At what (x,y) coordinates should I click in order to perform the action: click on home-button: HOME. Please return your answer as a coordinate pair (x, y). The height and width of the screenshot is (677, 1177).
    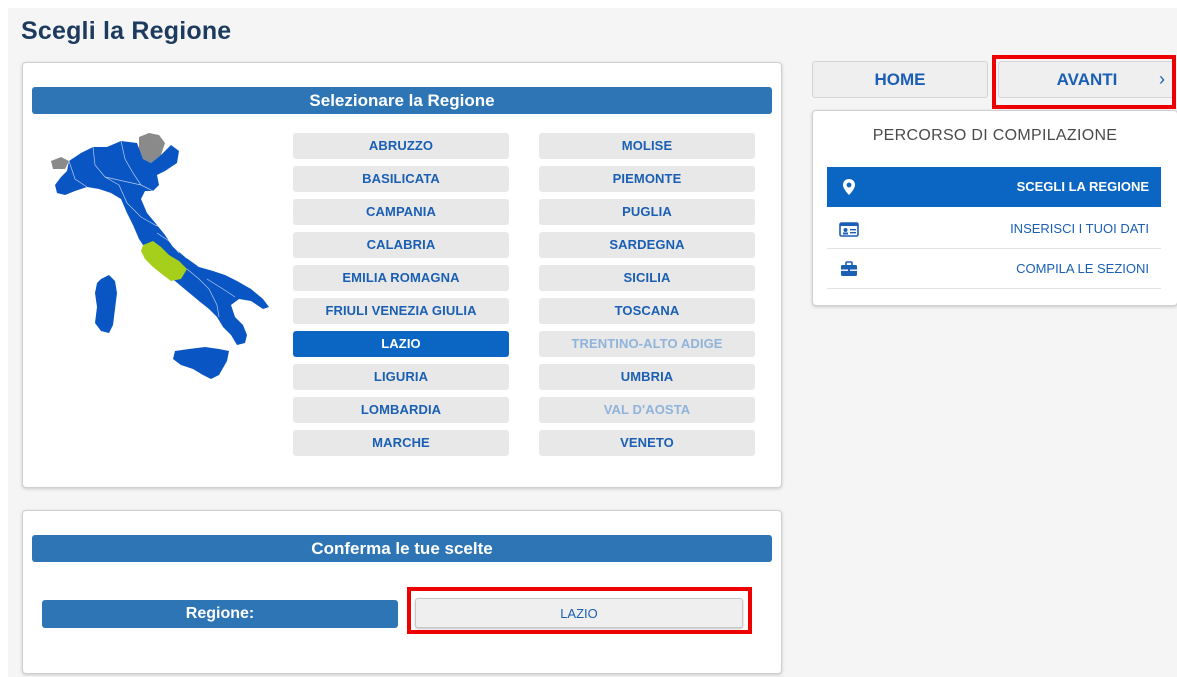
    Looking at the image, I should click on (900, 79).